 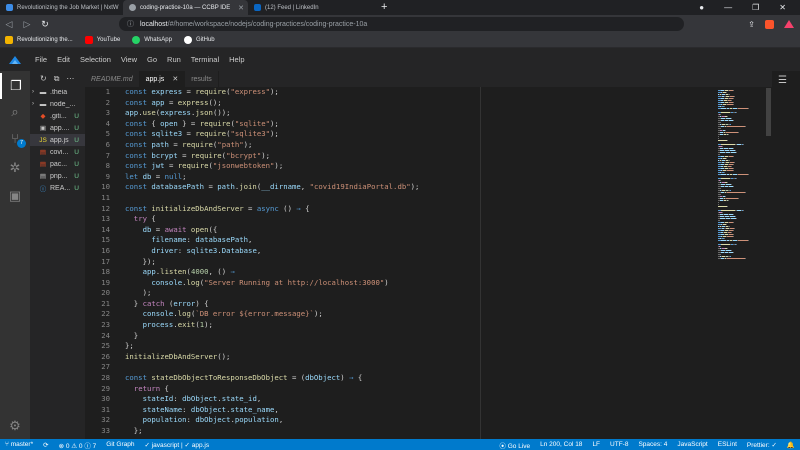 What do you see at coordinates (43, 78) in the screenshot?
I see `refresh-icon: ↻` at bounding box center [43, 78].